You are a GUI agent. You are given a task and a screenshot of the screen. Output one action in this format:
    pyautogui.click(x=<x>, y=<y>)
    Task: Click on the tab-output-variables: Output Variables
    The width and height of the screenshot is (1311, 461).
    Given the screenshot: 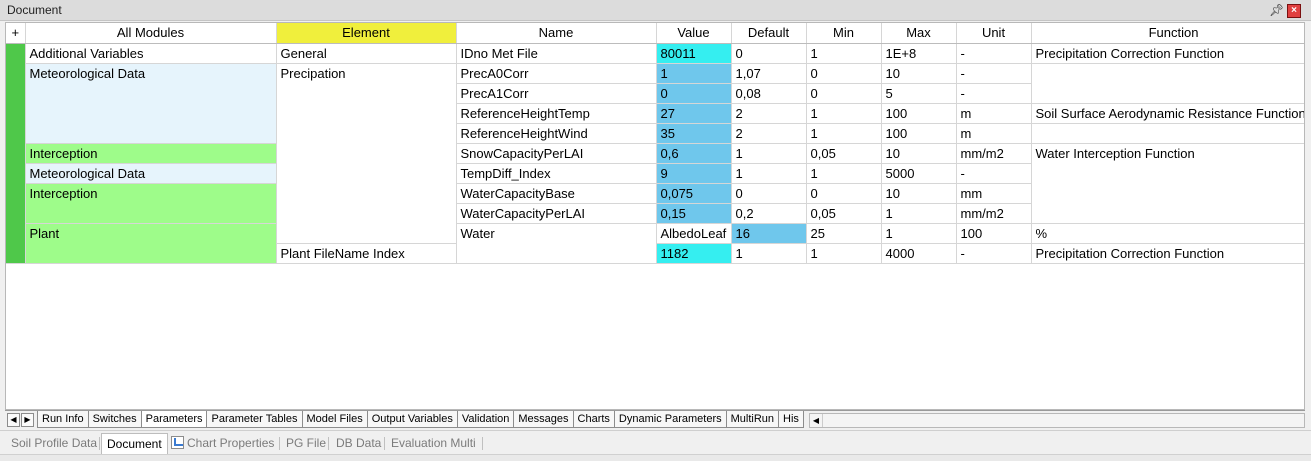 What is the action you would take?
    pyautogui.click(x=412, y=419)
    